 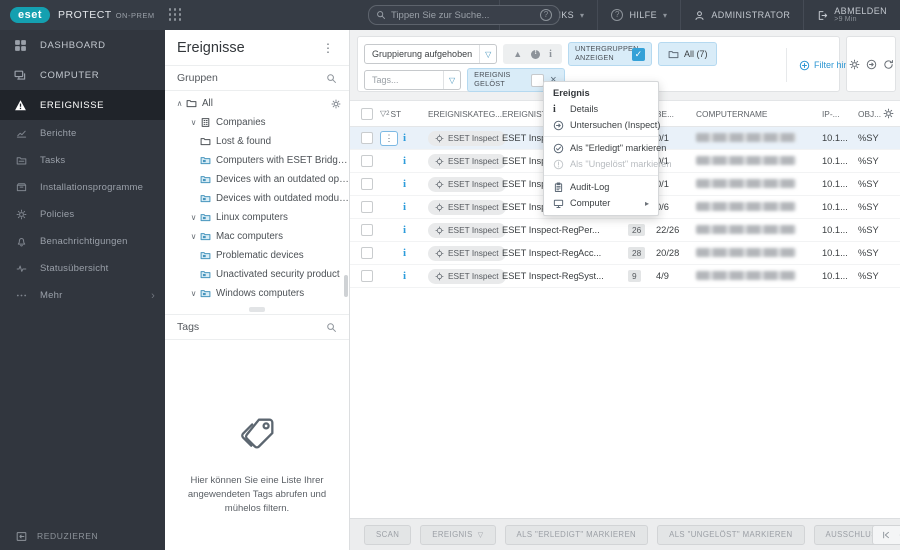 I want to click on tree-item-all: ∧ All, so click(x=257, y=103).